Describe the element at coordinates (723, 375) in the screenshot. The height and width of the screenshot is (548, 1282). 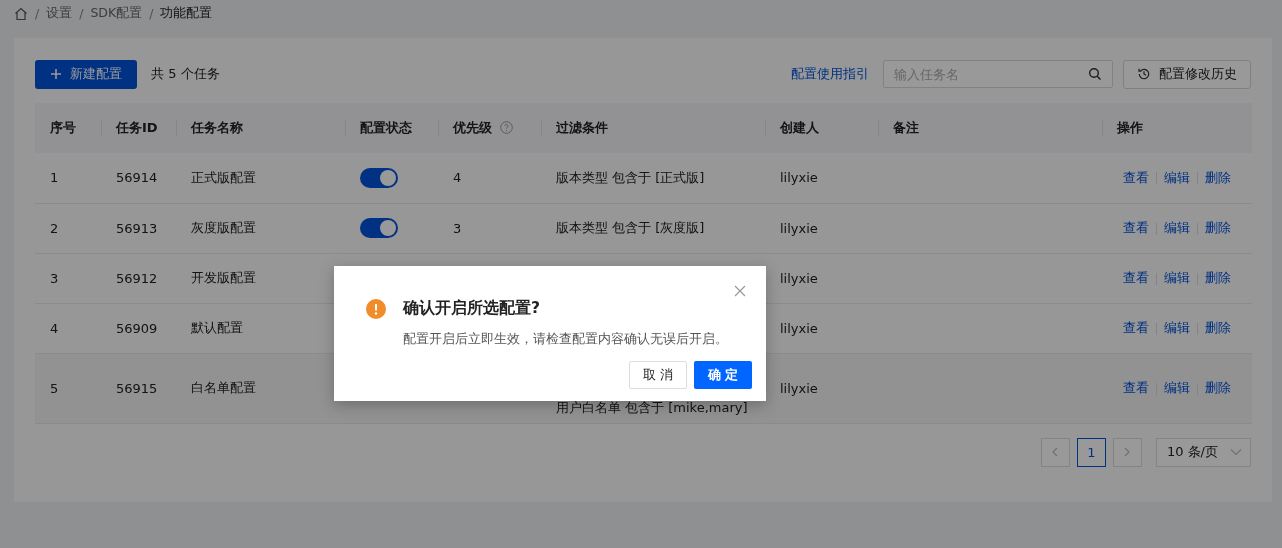
I see `confirm-button: 确 定` at that location.